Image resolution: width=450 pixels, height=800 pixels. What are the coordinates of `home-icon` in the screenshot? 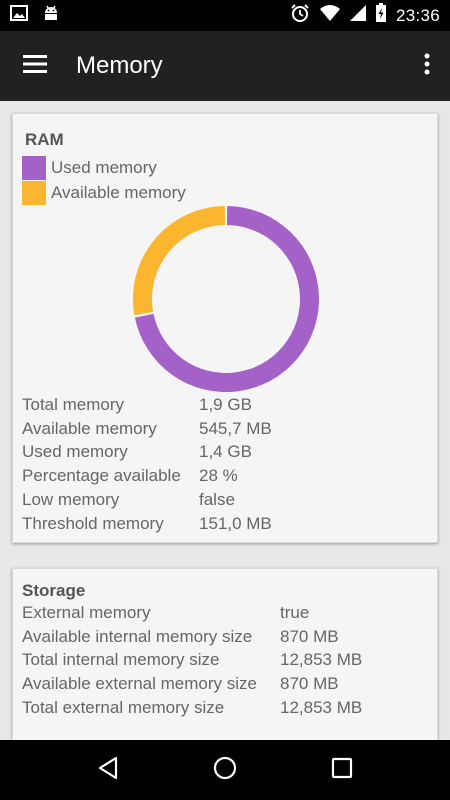 It's located at (225, 770).